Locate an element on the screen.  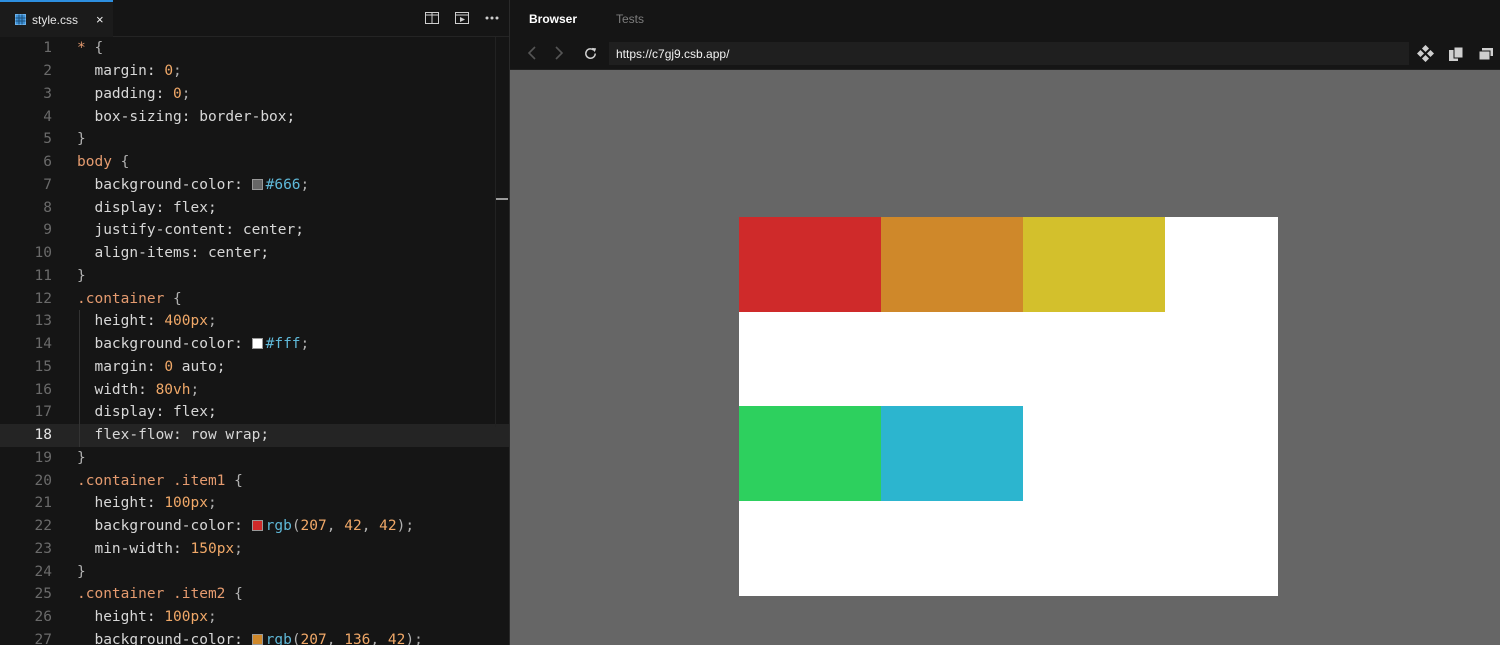
copy-icon is located at coordinates (1455, 53).